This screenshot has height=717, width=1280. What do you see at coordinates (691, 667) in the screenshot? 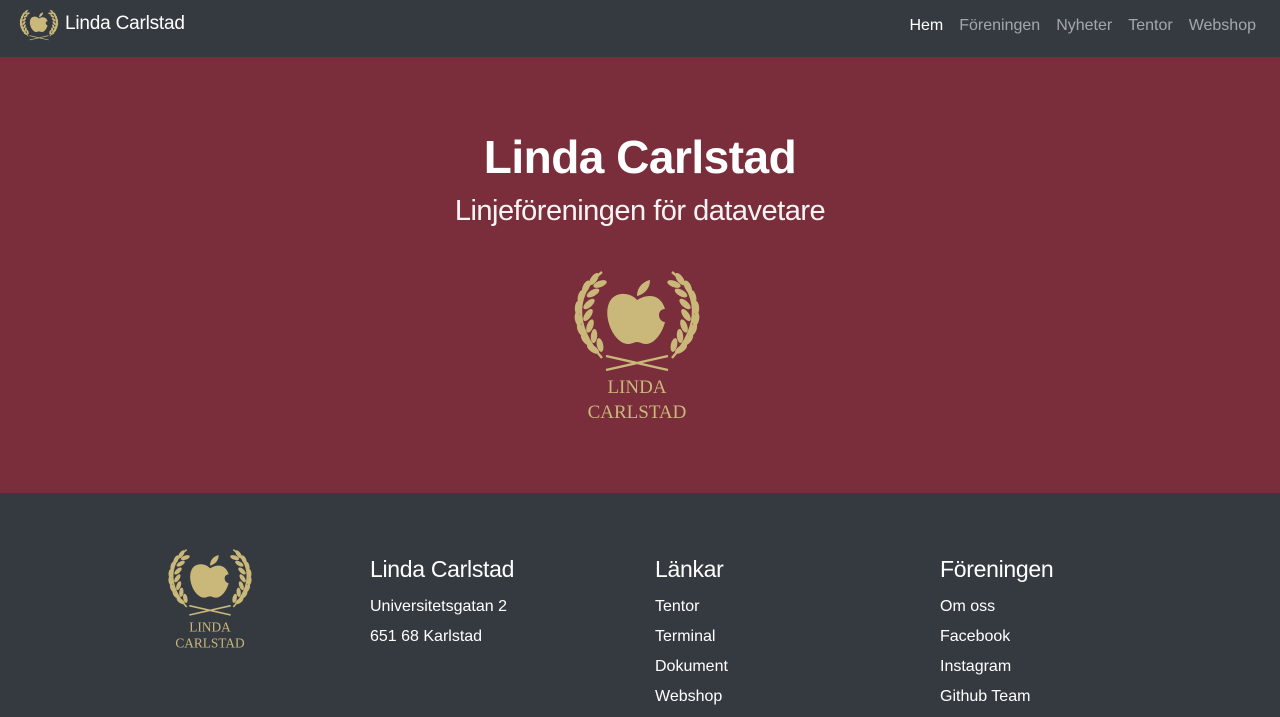
I see `footer-link-dokument: Dokument` at bounding box center [691, 667].